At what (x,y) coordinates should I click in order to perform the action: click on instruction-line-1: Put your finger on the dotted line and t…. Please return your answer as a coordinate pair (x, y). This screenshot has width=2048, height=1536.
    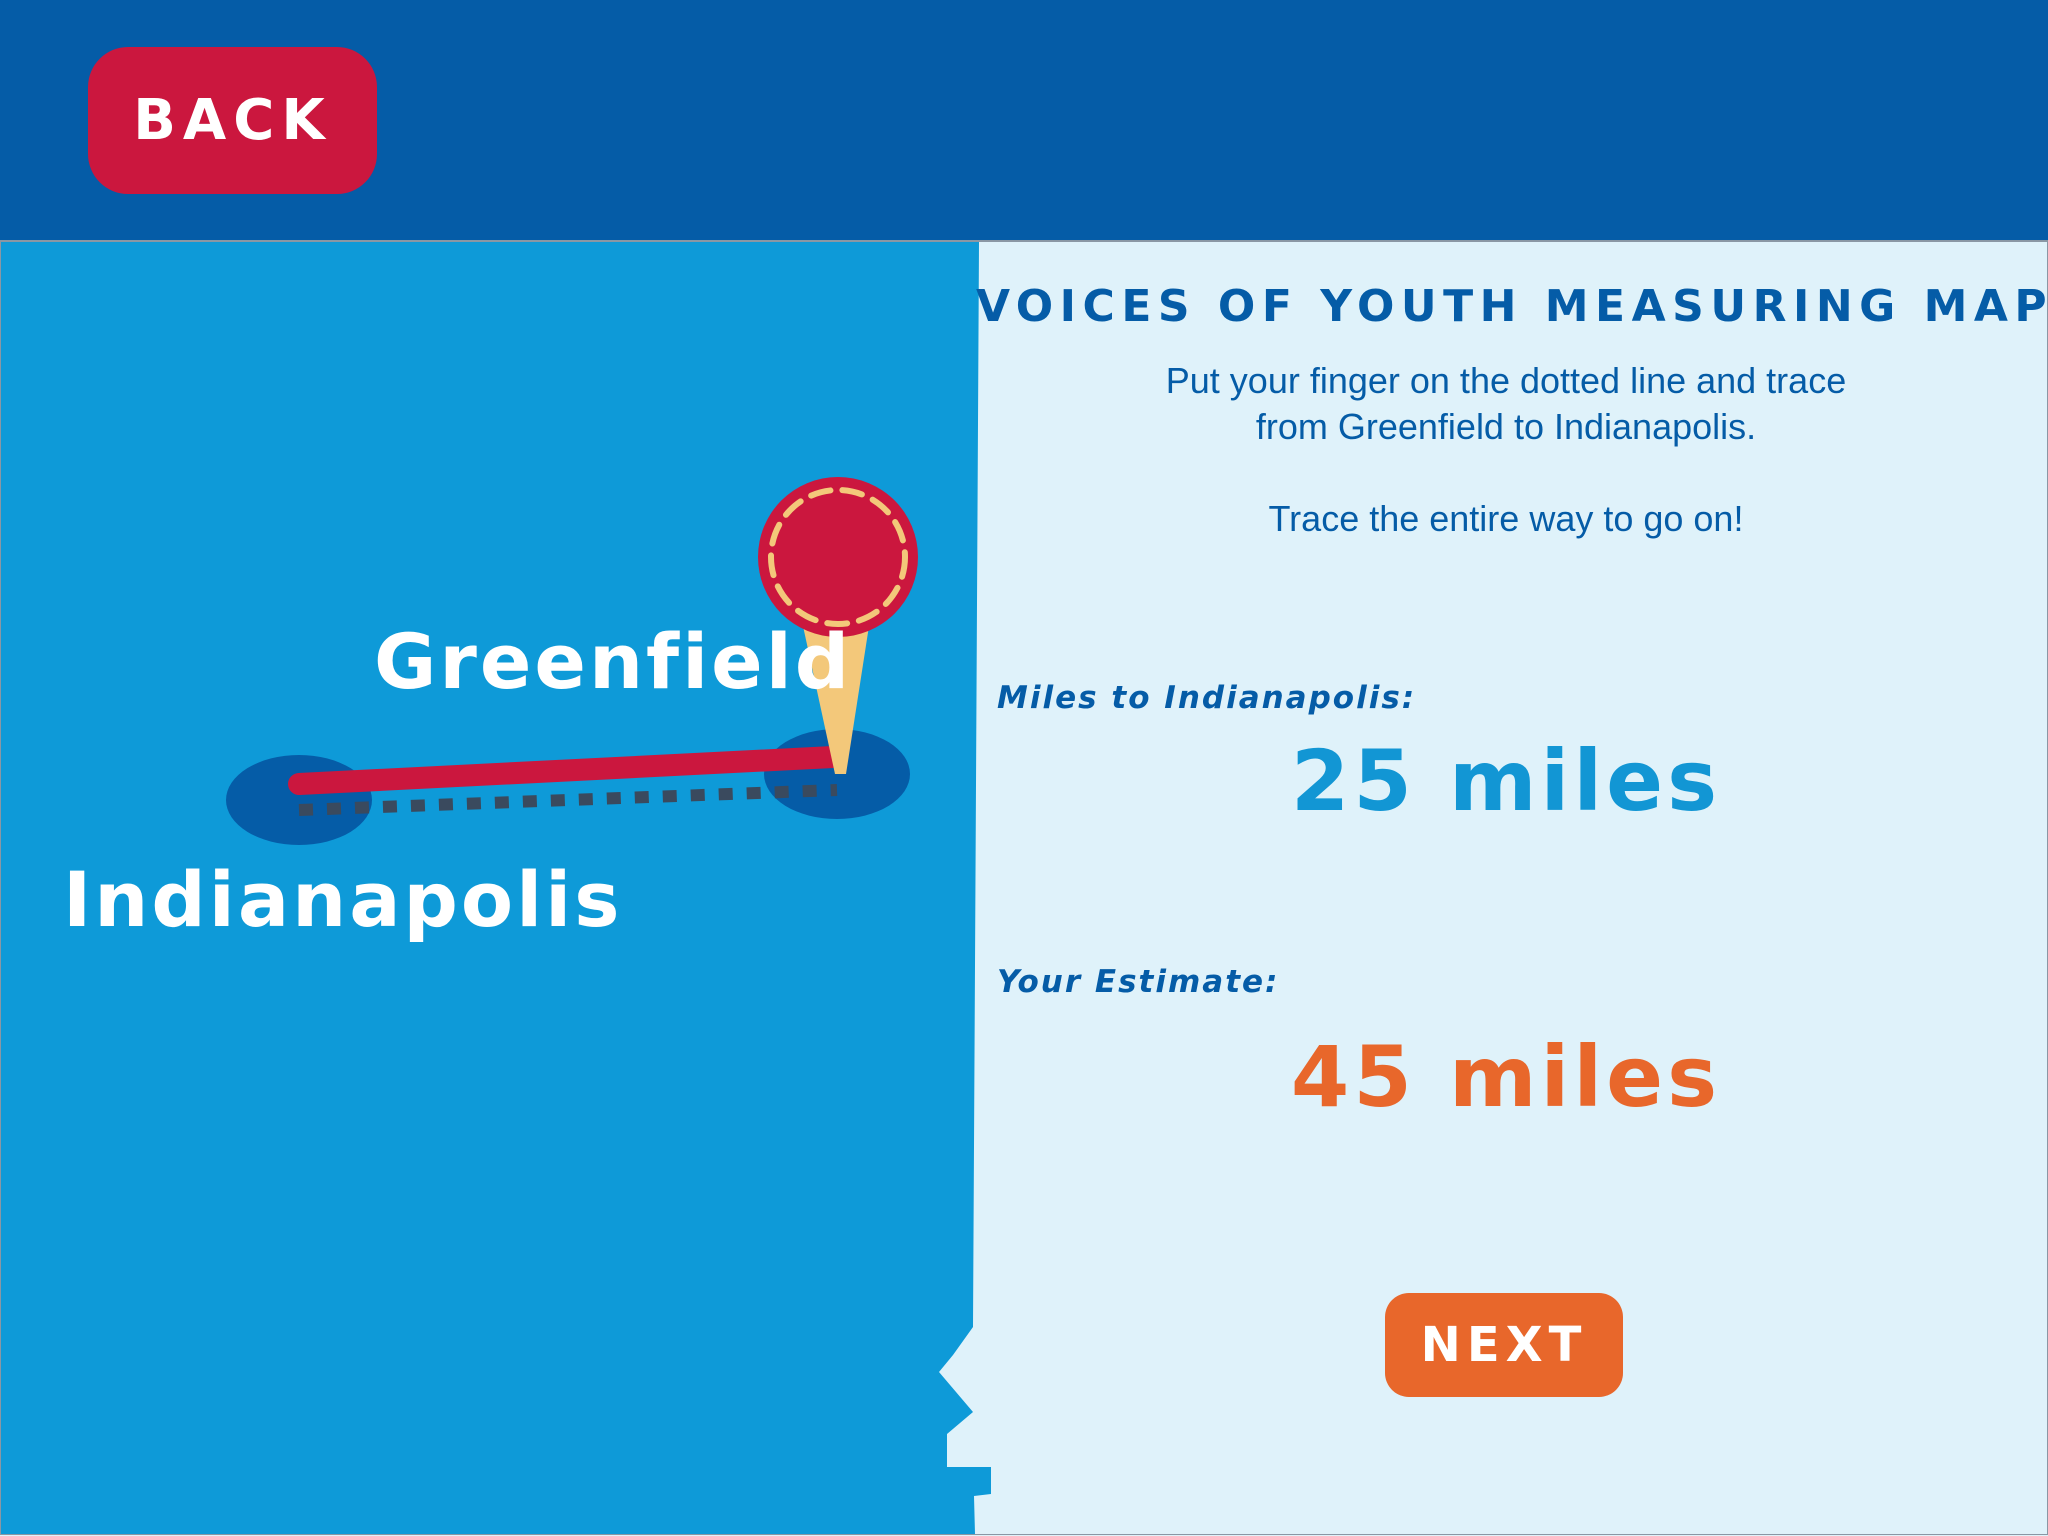
    Looking at the image, I should click on (1506, 380).